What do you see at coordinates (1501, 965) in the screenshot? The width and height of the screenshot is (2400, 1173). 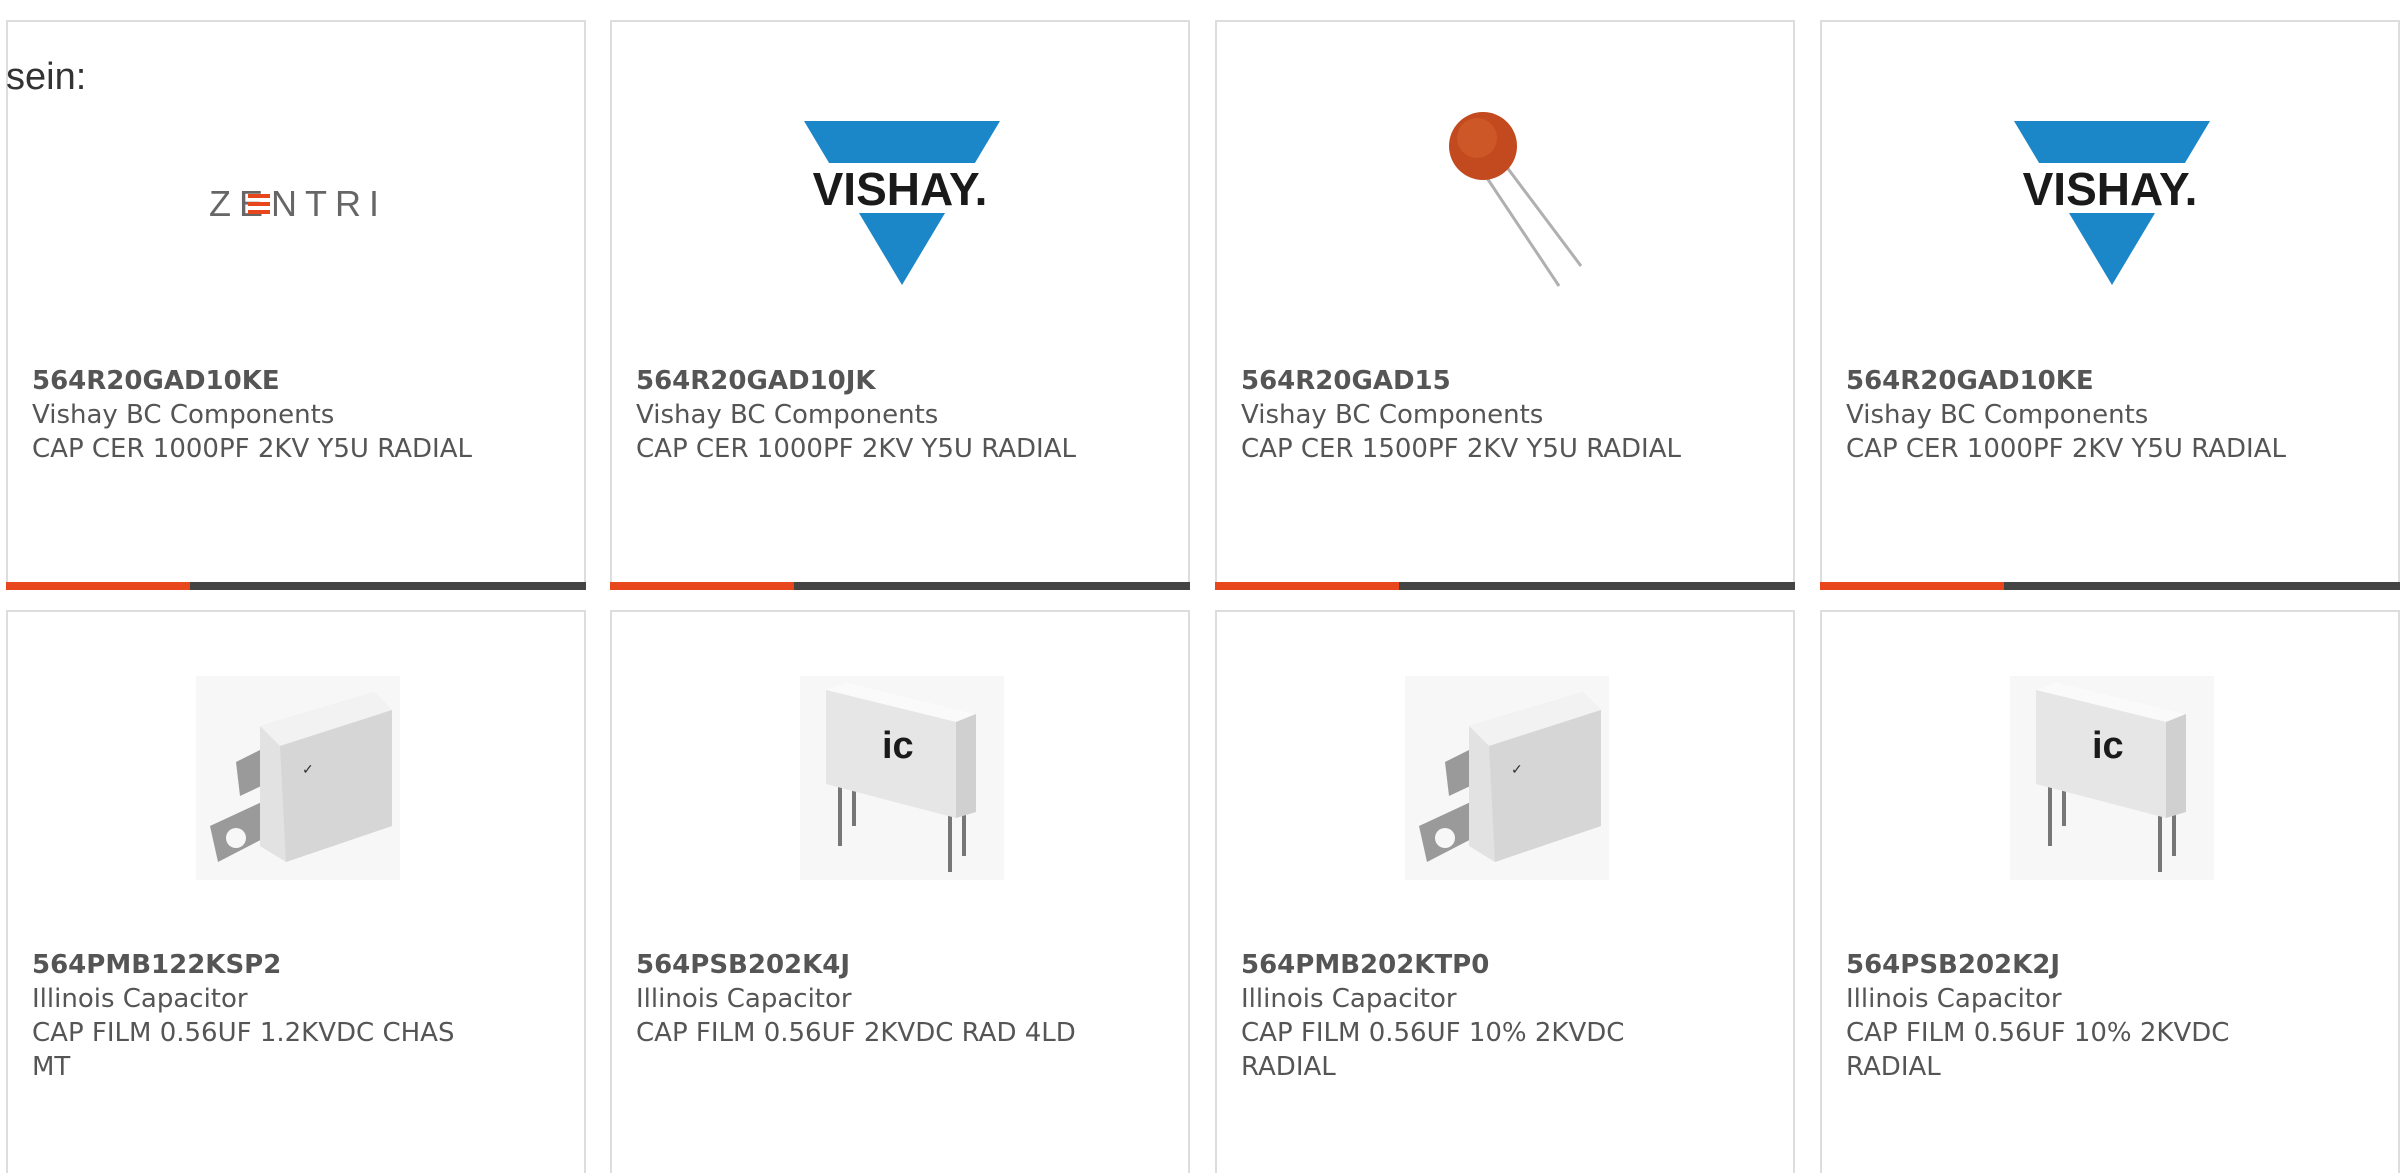 I see `part-number-link: 564PMB202KTP0` at bounding box center [1501, 965].